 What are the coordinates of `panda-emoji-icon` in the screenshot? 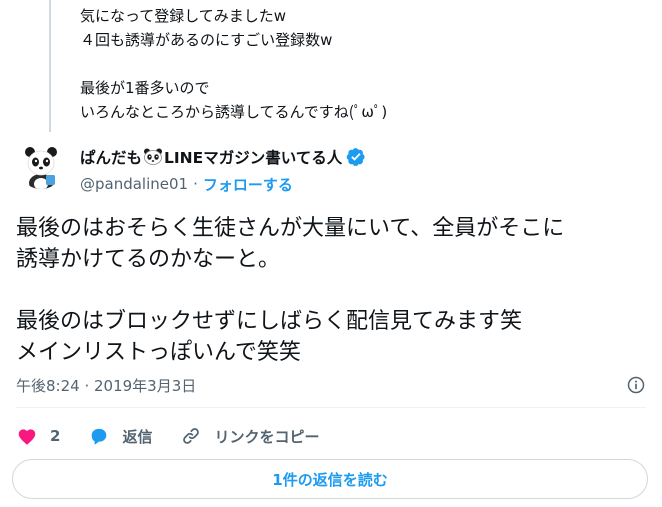 It's located at (153, 156).